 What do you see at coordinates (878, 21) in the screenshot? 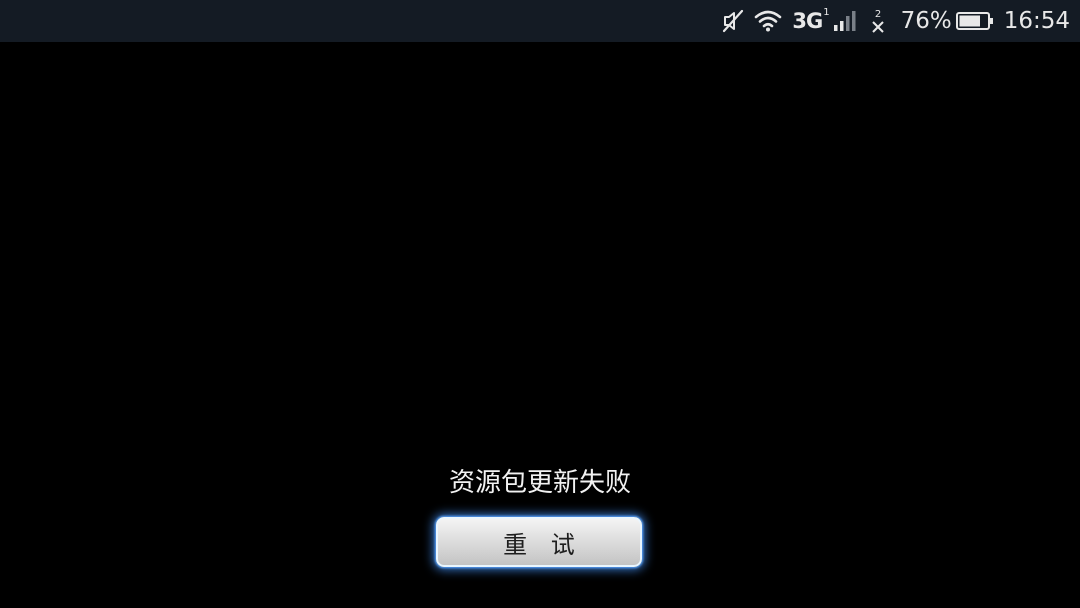
I see `no-signal-icon: 2` at bounding box center [878, 21].